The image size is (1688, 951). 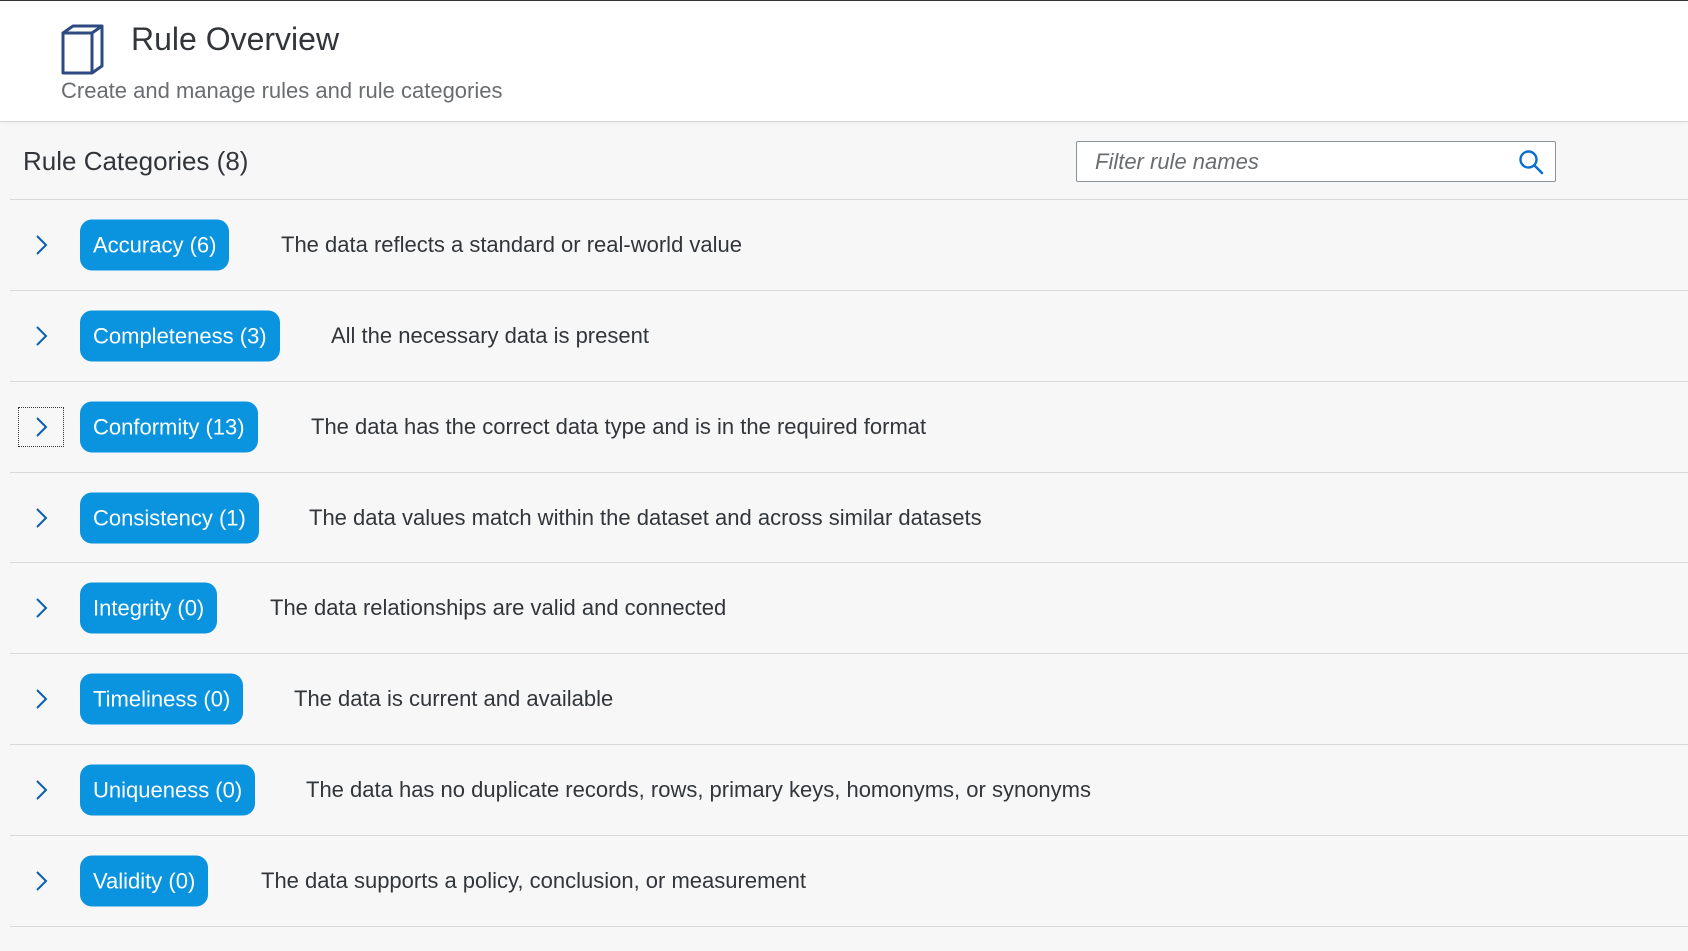 I want to click on filter-rule-names-input, so click(x=1292, y=161).